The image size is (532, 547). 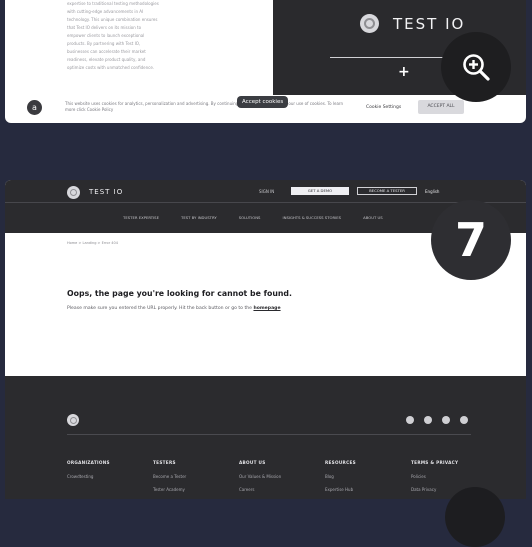 What do you see at coordinates (432, 191) in the screenshot?
I see `language-selector: English` at bounding box center [432, 191].